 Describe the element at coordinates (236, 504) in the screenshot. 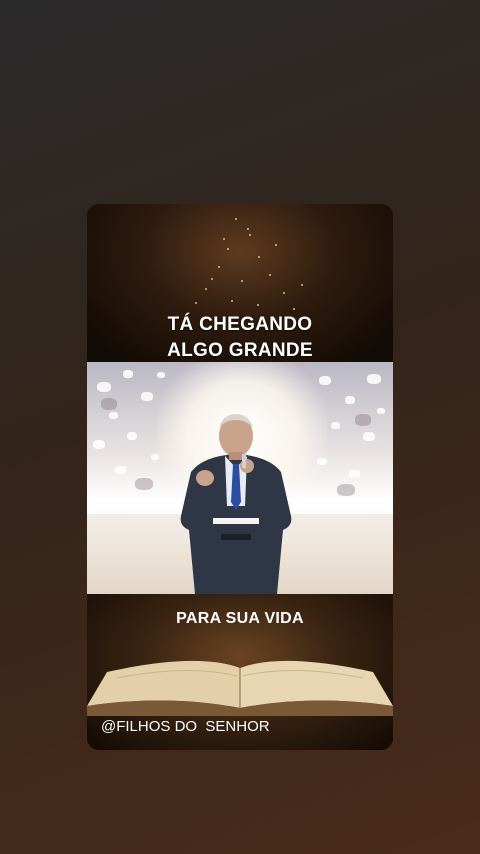

I see `preacher-figure` at that location.